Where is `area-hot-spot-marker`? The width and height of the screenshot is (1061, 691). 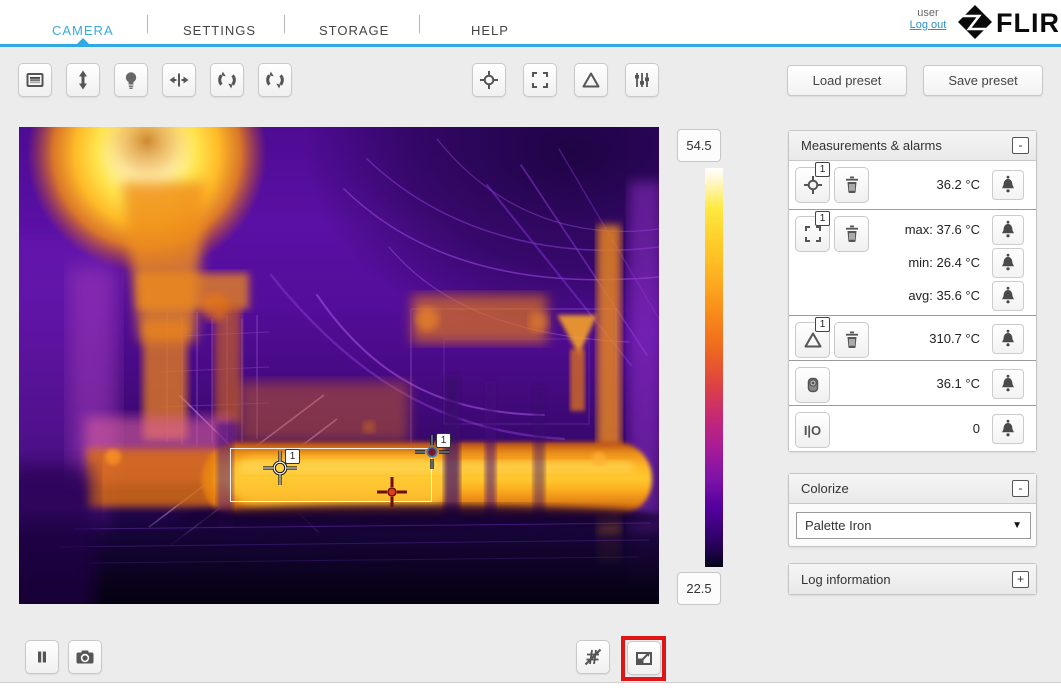 area-hot-spot-marker is located at coordinates (392, 492).